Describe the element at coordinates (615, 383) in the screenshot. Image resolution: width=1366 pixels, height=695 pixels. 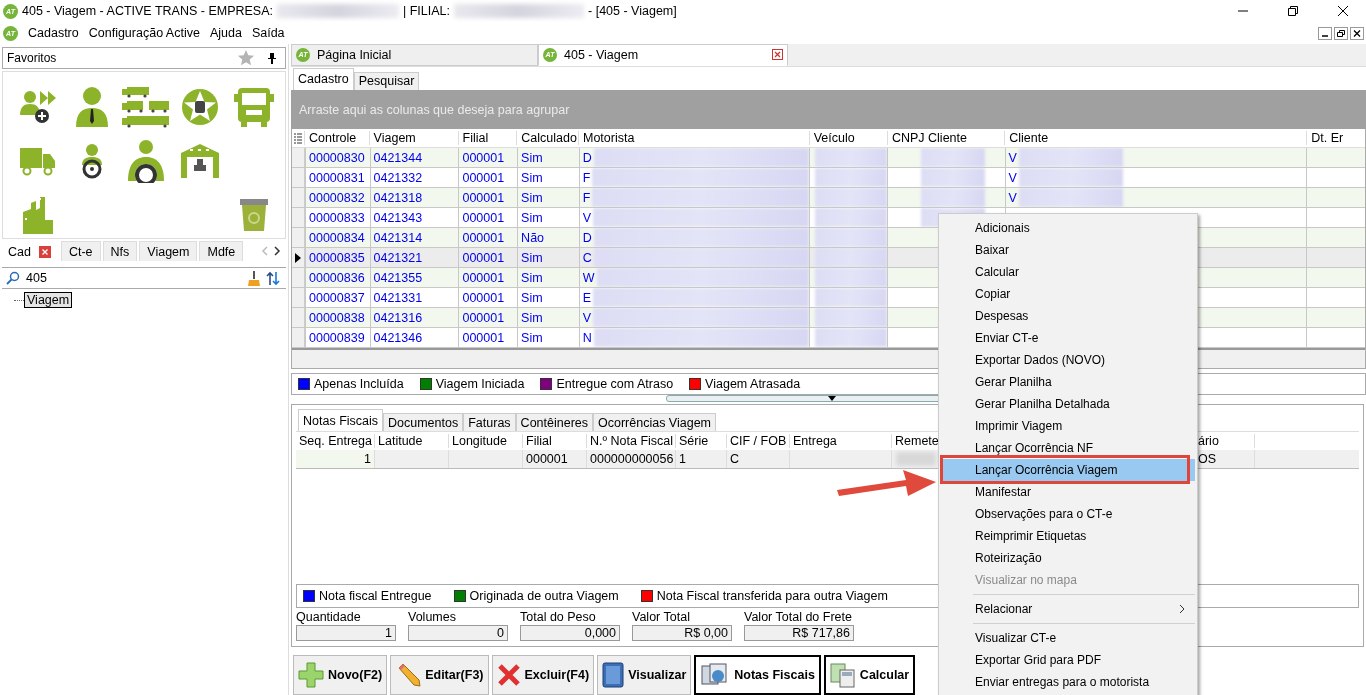
I see `legend-label: Entregue com Atraso` at that location.